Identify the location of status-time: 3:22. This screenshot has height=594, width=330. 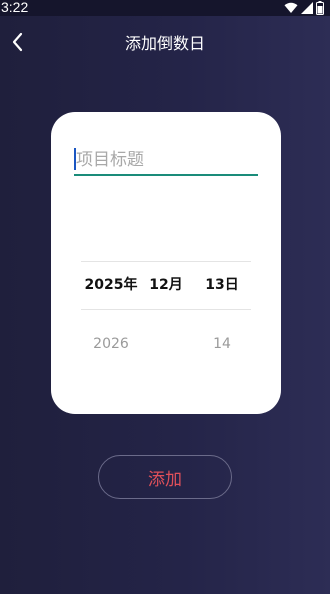
(15, 7).